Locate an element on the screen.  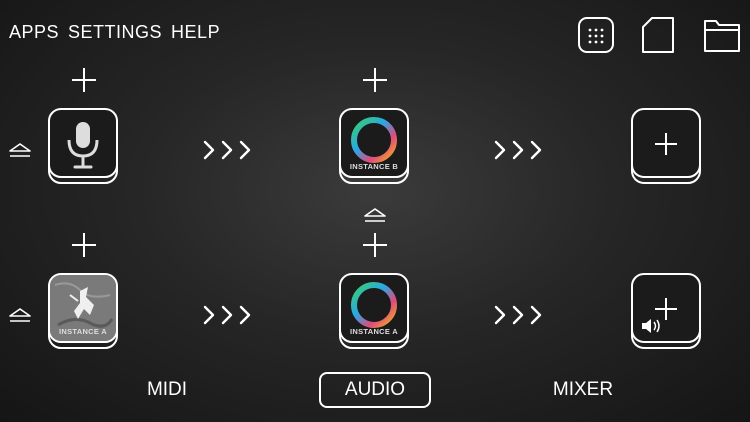
folder-icon is located at coordinates (722, 35).